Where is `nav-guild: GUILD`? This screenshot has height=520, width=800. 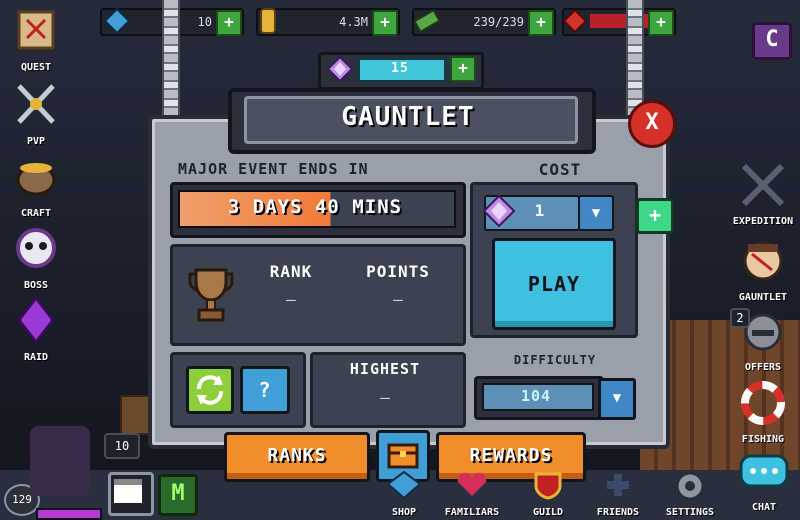
nav-guild: GUILD is located at coordinates (548, 495).